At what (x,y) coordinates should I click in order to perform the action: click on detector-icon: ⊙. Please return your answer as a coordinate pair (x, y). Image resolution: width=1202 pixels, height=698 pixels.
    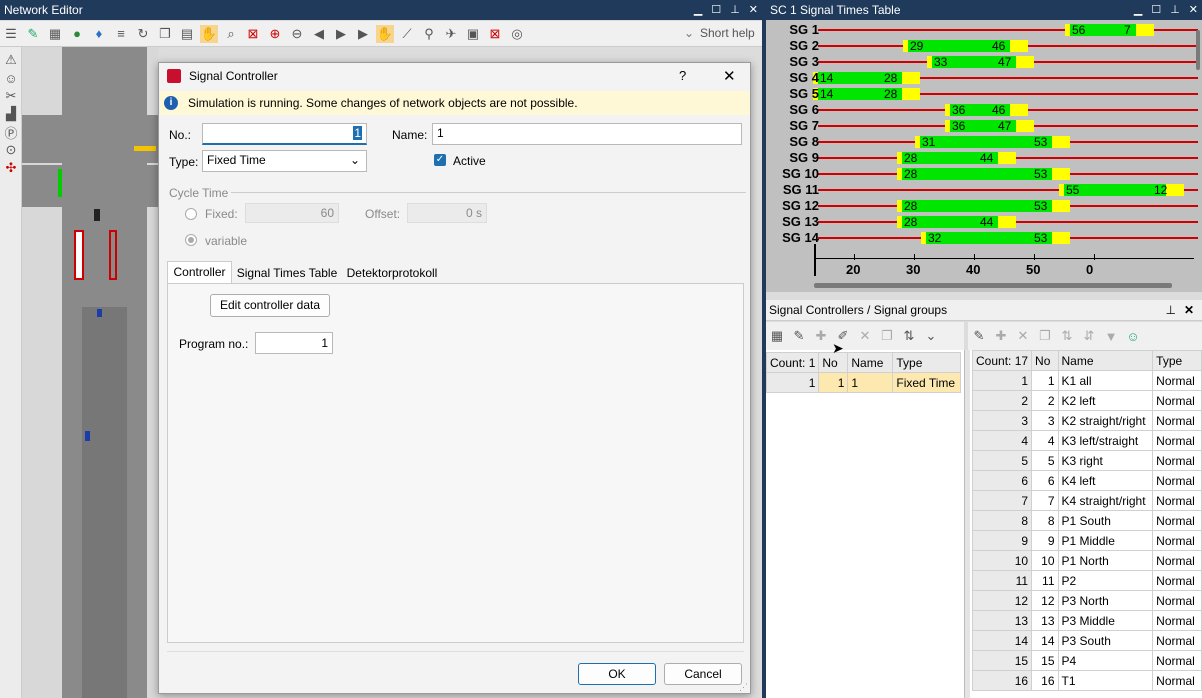
    Looking at the image, I should click on (11, 150).